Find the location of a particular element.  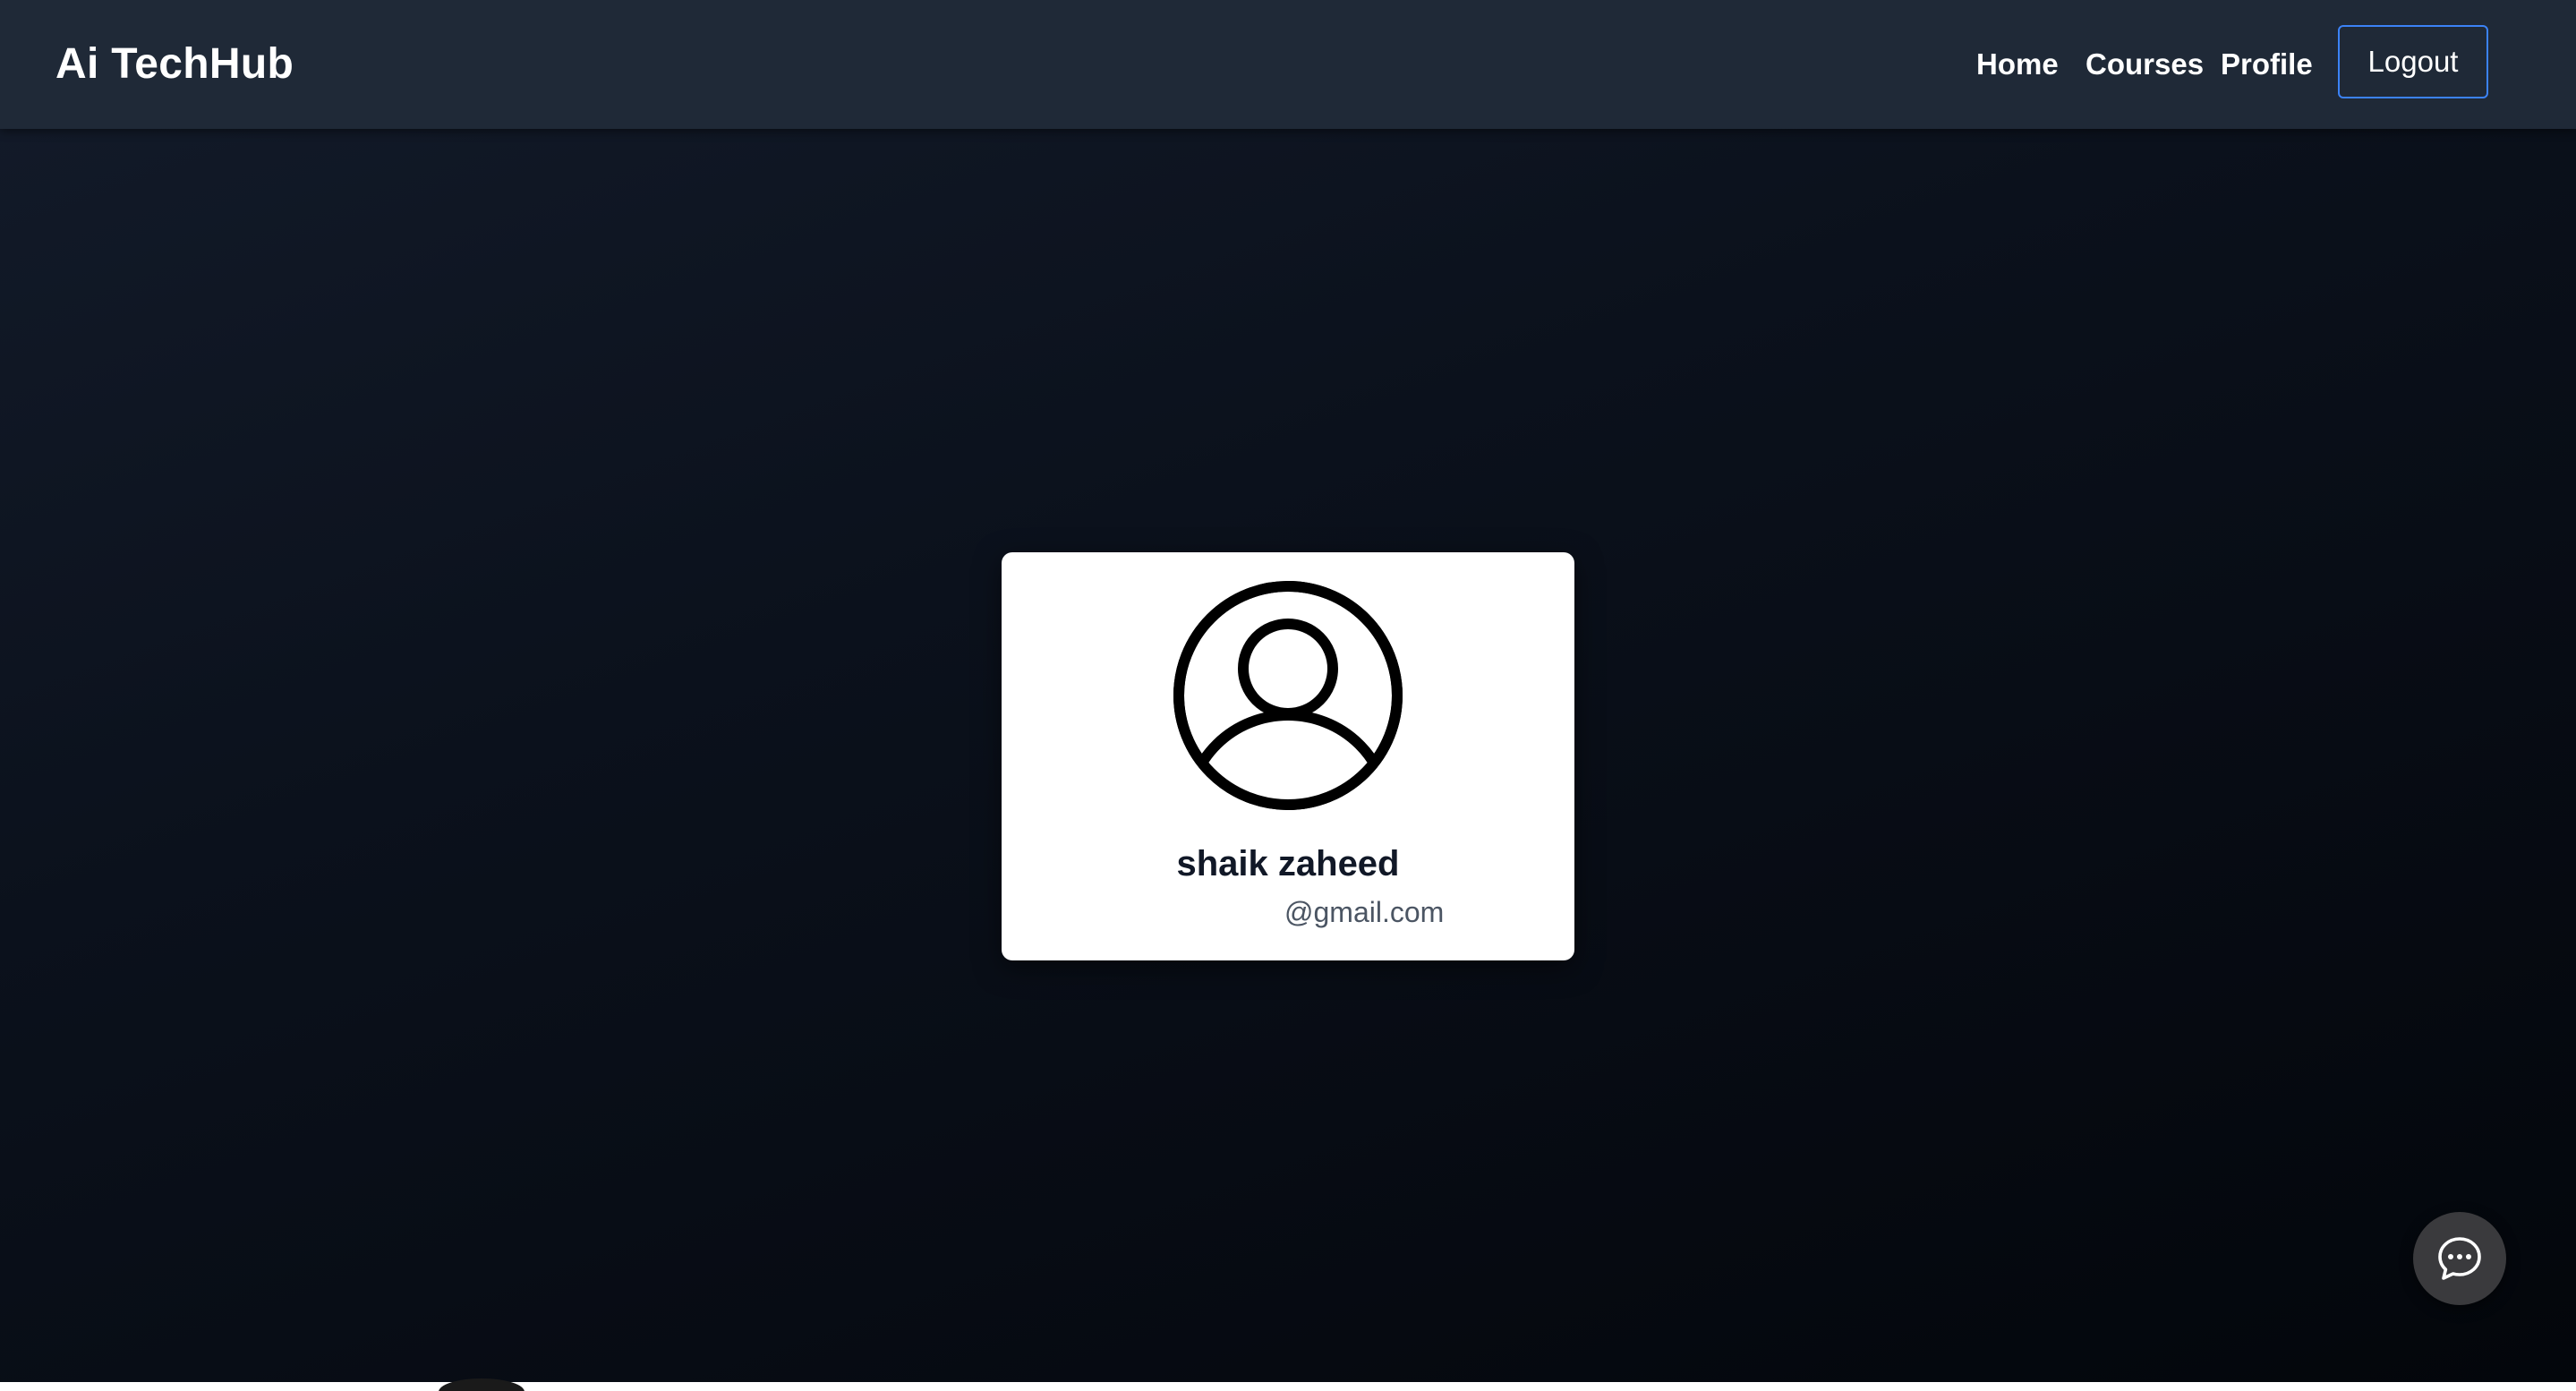

profile-card: shaik zaheed @gmail.com is located at coordinates (1288, 756).